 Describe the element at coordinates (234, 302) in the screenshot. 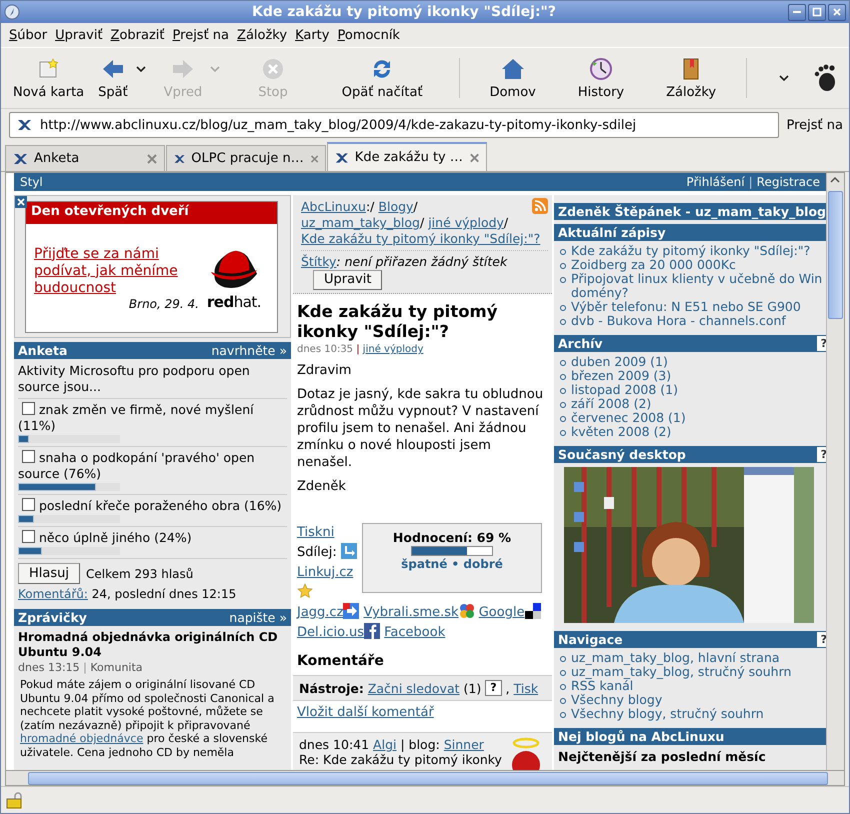

I see `logo-text: redhat.` at that location.